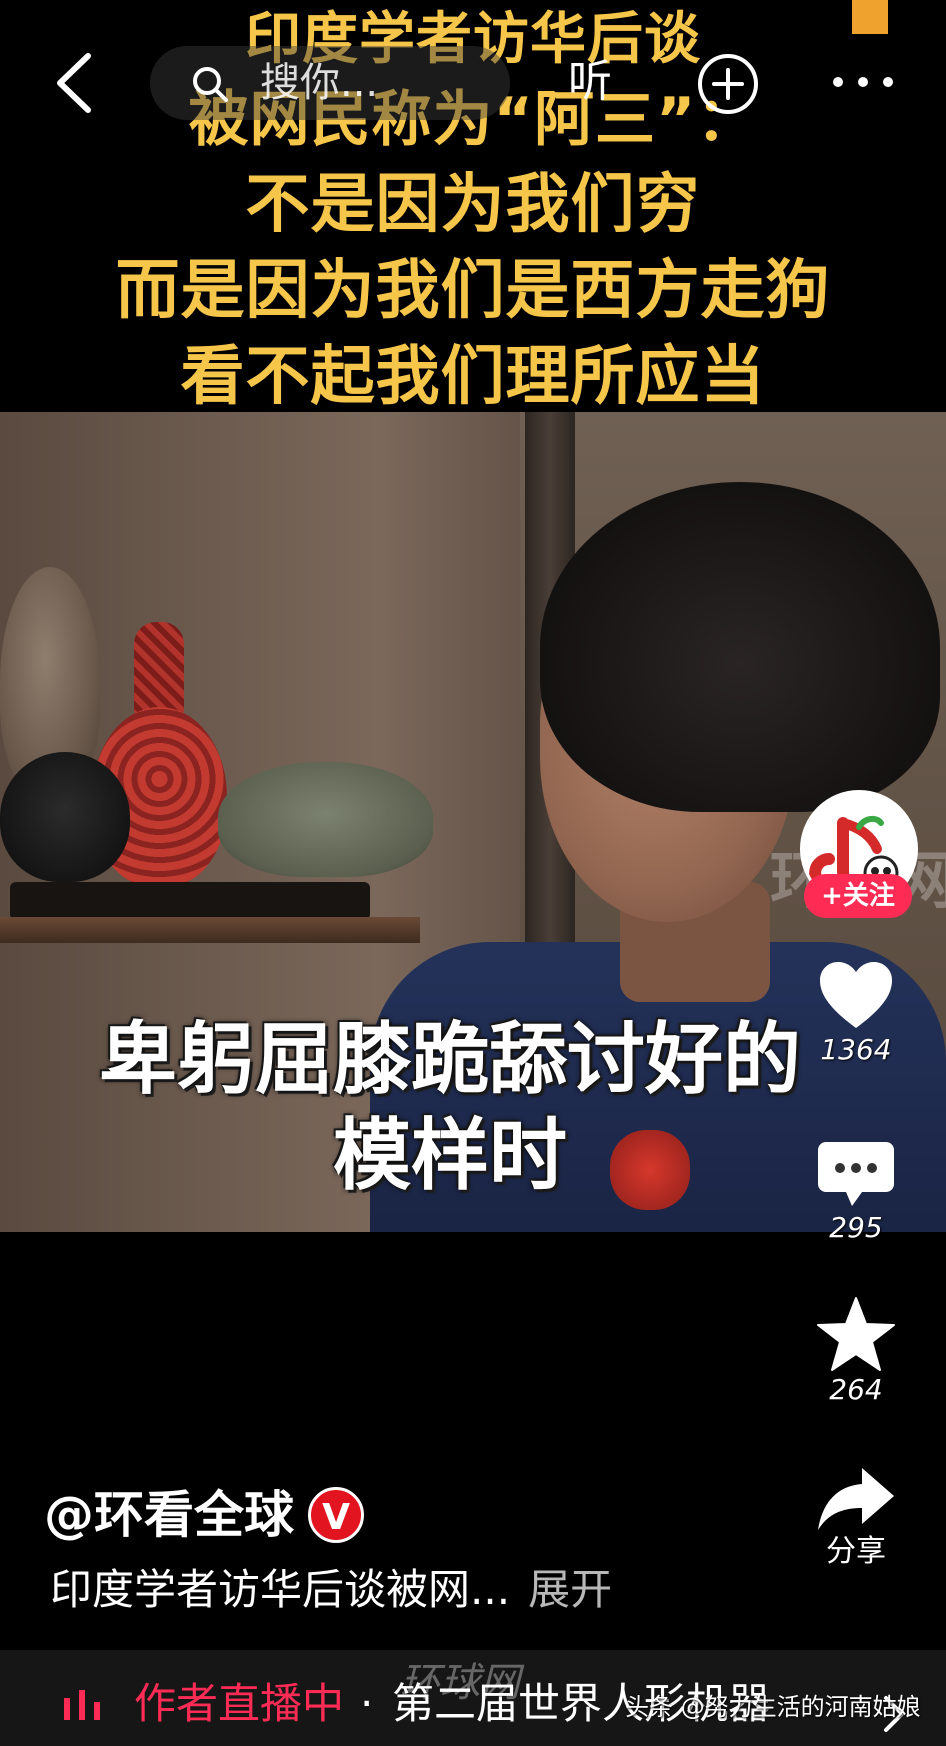  What do you see at coordinates (473, 205) in the screenshot?
I see `title-line-3: 不是因为我们穷` at bounding box center [473, 205].